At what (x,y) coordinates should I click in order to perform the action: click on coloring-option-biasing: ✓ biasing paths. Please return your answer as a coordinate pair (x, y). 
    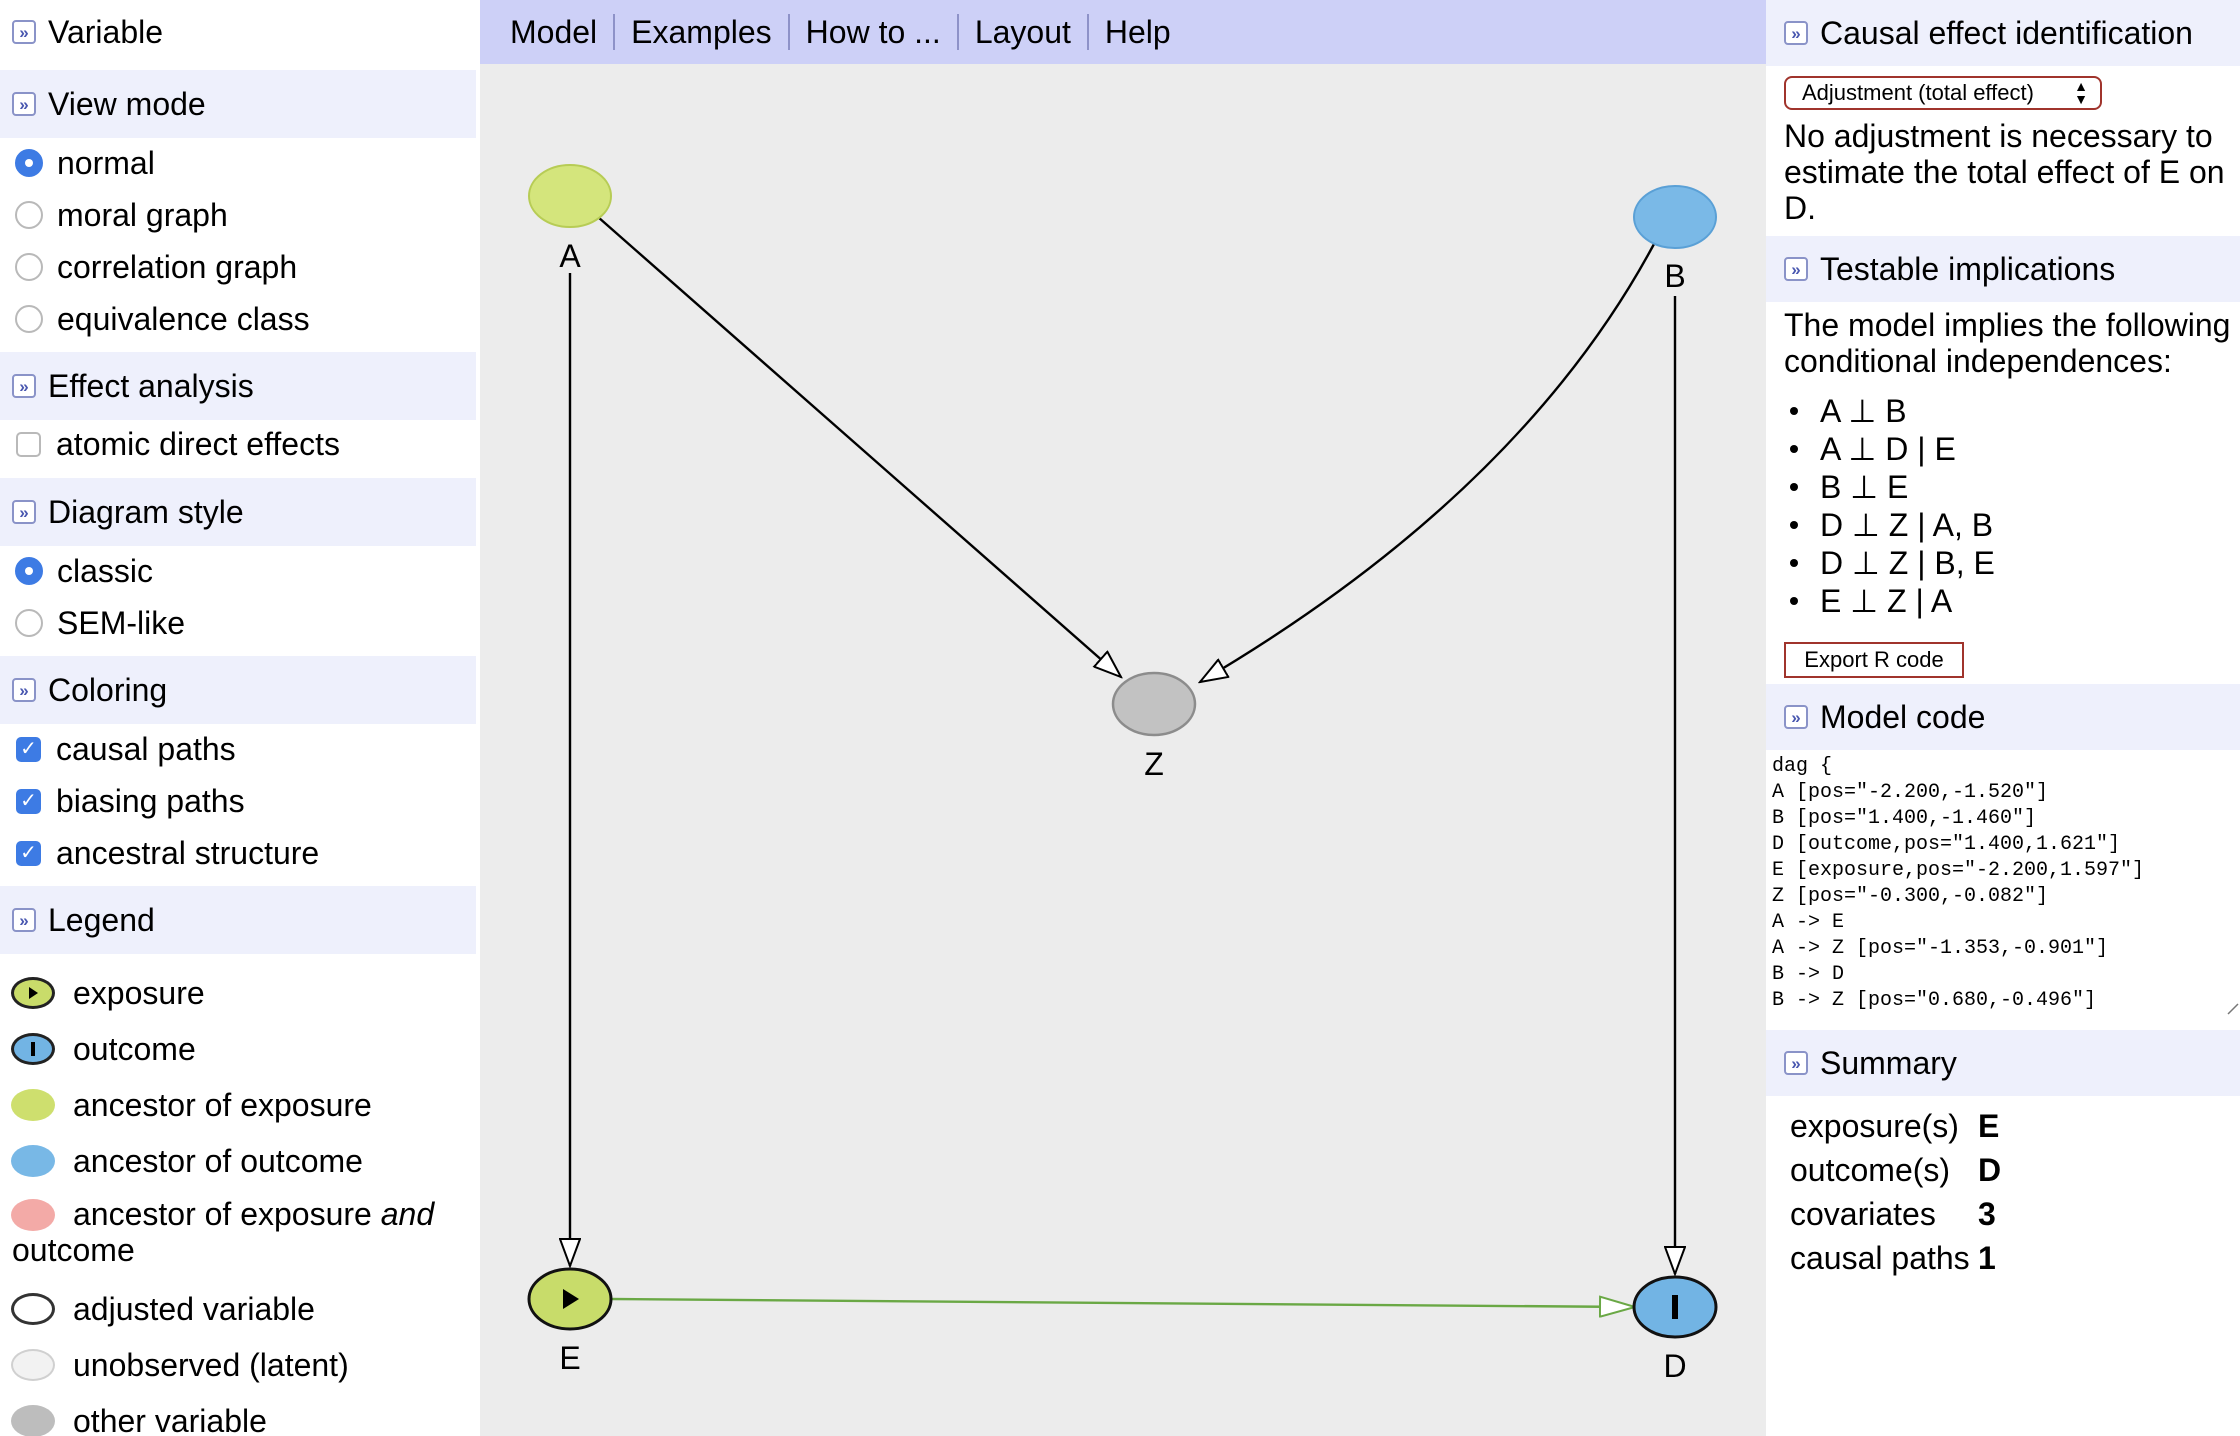
    Looking at the image, I should click on (122, 801).